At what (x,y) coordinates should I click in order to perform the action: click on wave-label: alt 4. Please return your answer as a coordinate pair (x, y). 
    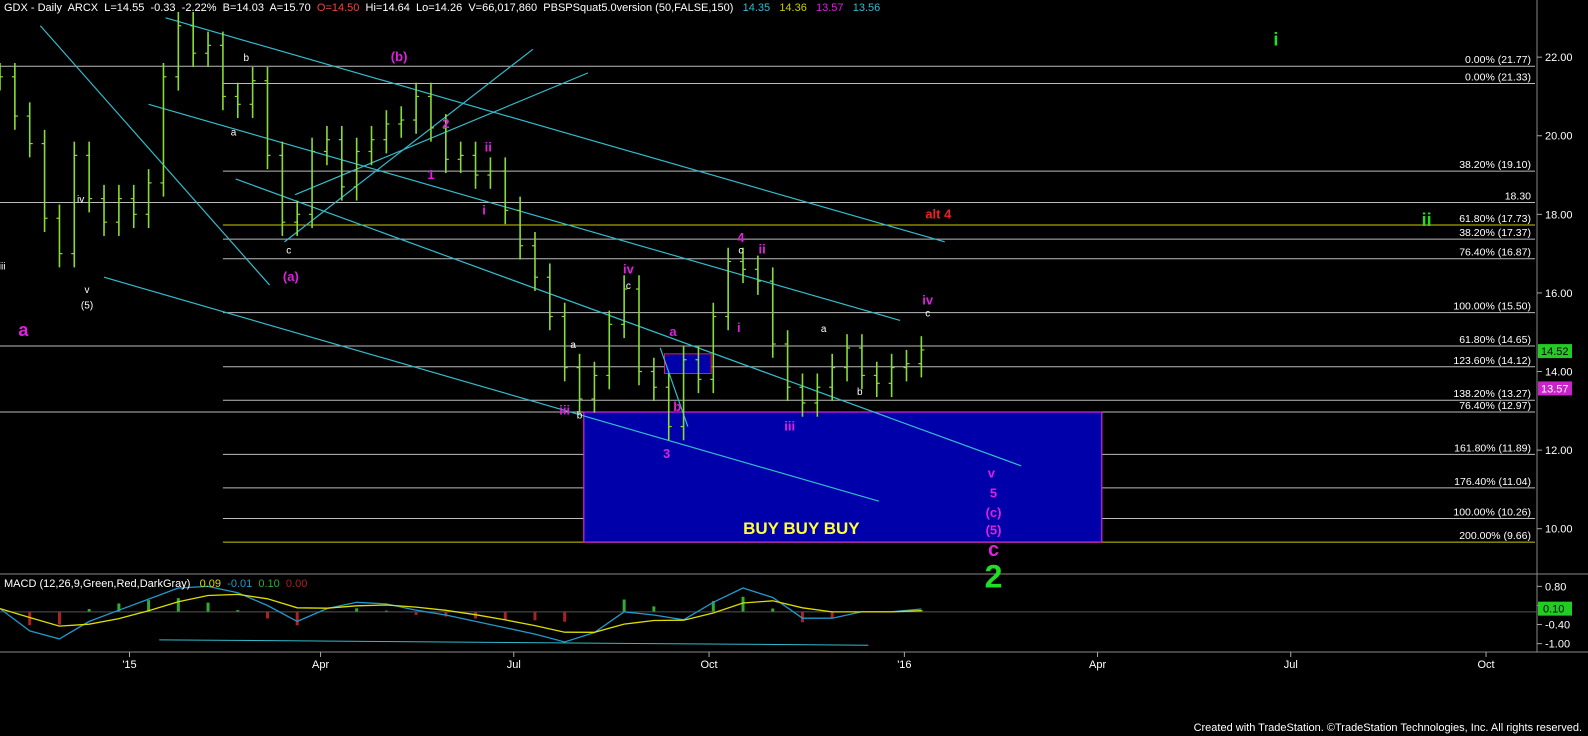
    Looking at the image, I should click on (938, 213).